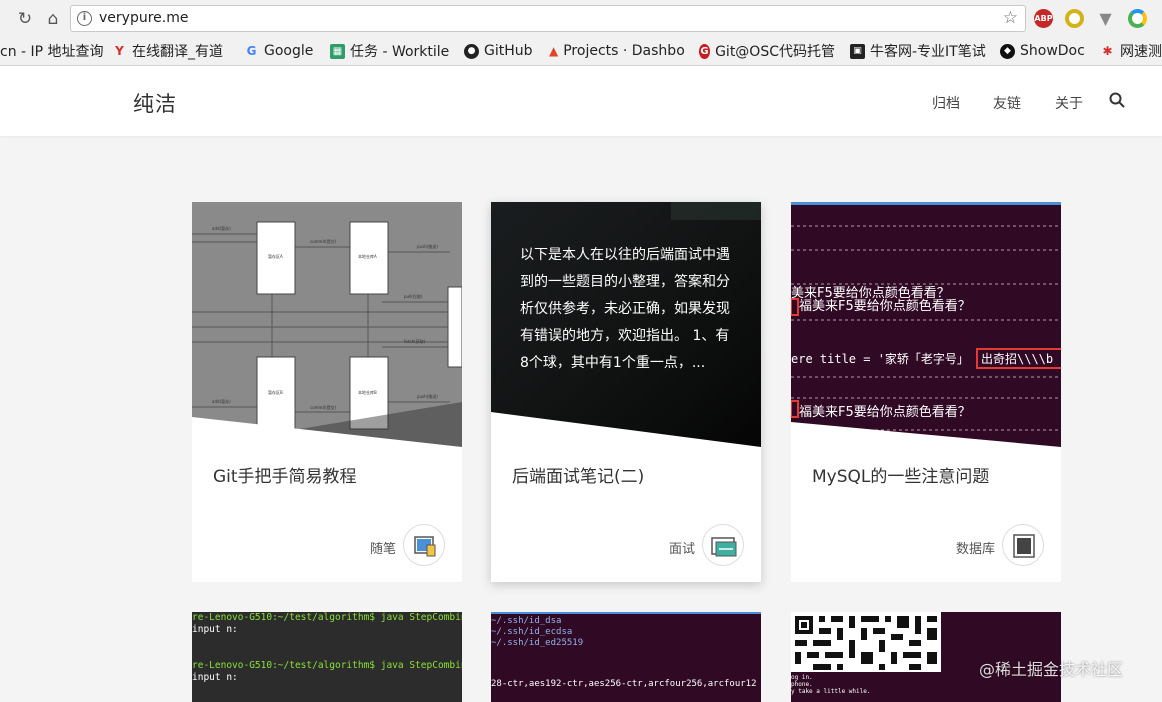  What do you see at coordinates (1007, 103) in the screenshot?
I see `nav-friends: 友链` at bounding box center [1007, 103].